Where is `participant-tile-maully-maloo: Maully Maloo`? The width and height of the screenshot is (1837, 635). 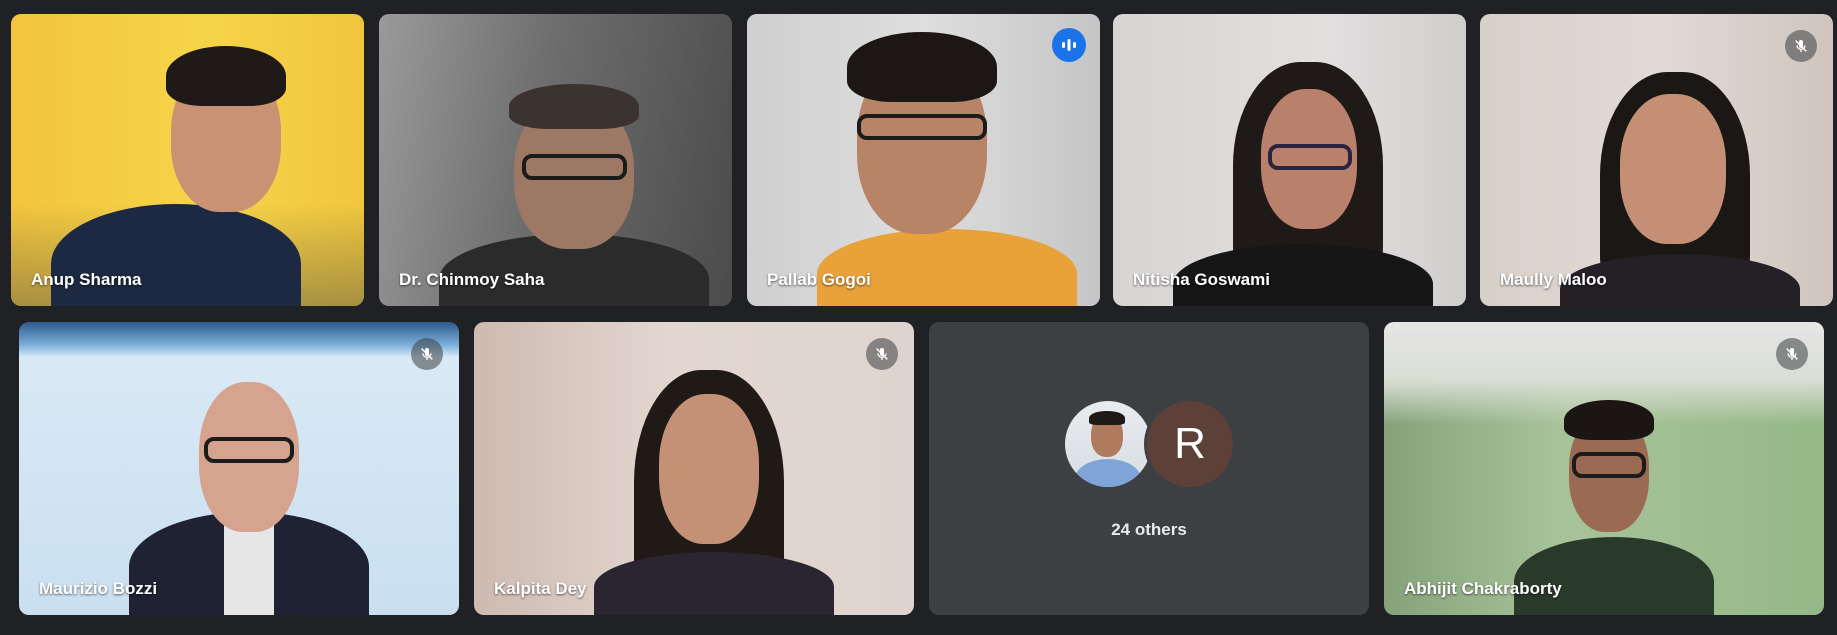
participant-tile-maully-maloo: Maully Maloo is located at coordinates (1656, 160).